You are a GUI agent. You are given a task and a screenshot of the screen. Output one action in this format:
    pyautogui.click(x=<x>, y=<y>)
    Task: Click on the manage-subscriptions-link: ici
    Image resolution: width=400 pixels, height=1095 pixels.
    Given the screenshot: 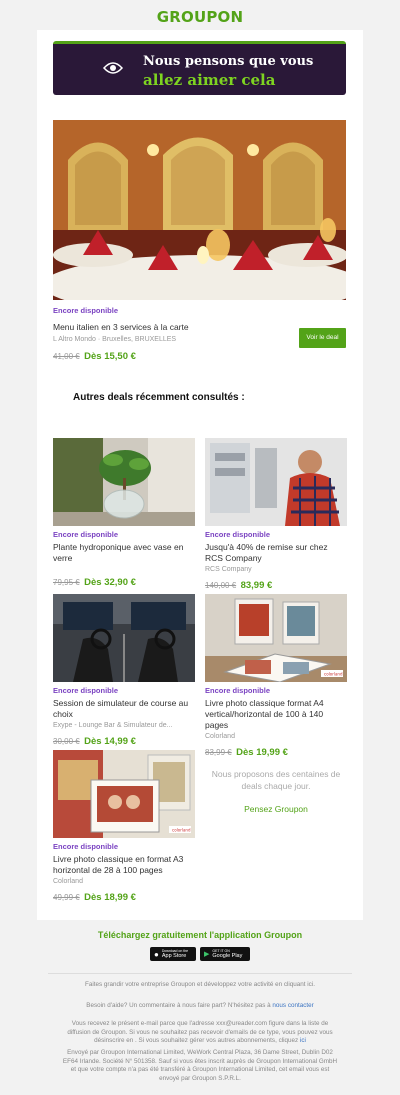 What is the action you would take?
    pyautogui.click(x=303, y=1040)
    